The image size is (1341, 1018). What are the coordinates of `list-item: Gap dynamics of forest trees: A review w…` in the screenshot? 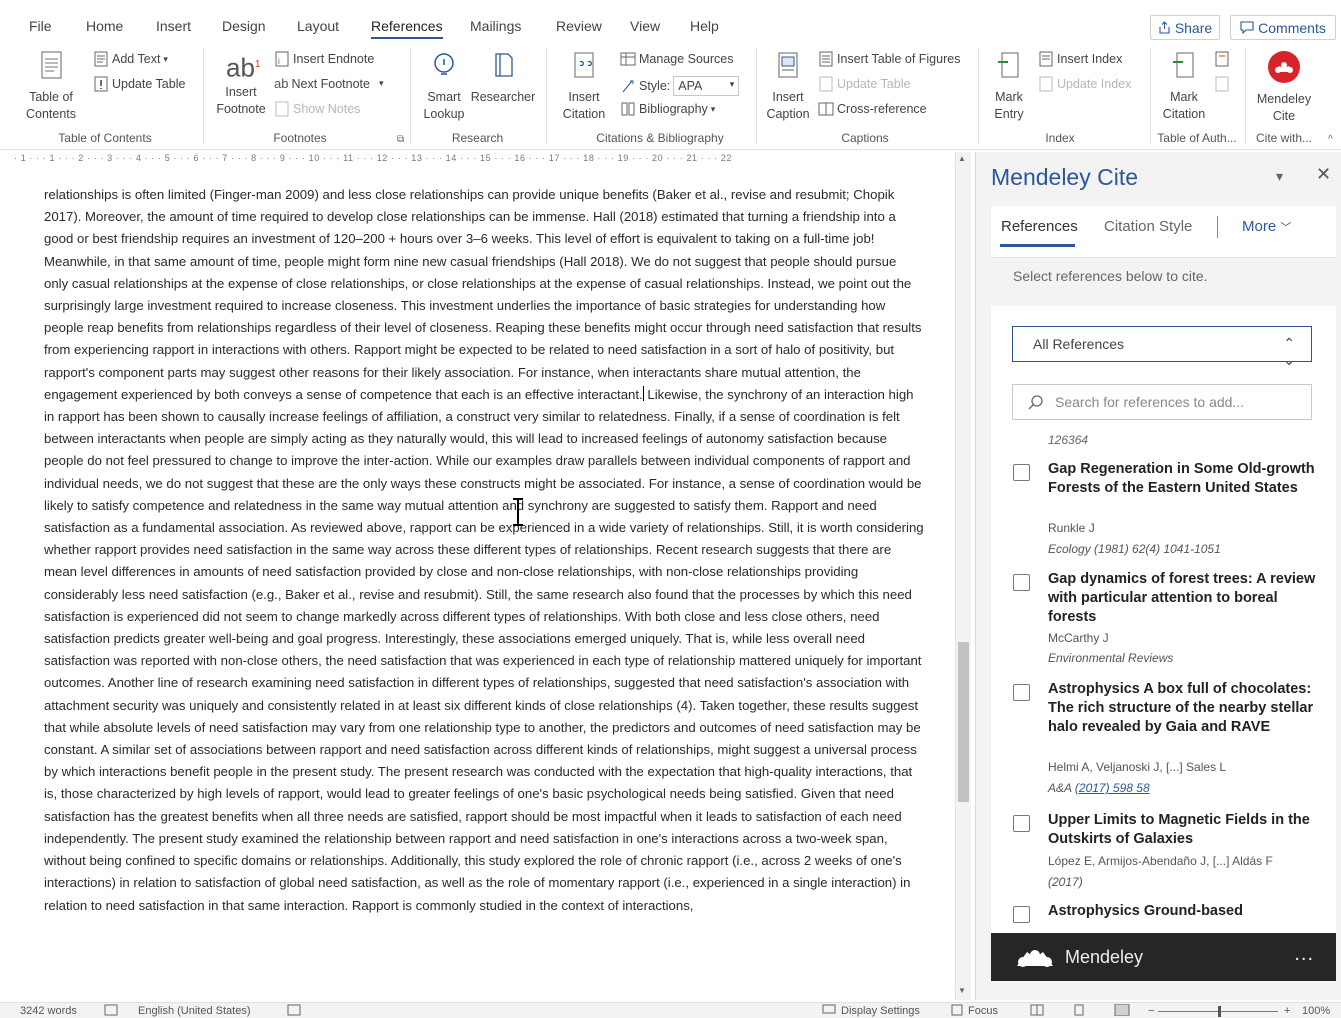 It's located at (1163, 620).